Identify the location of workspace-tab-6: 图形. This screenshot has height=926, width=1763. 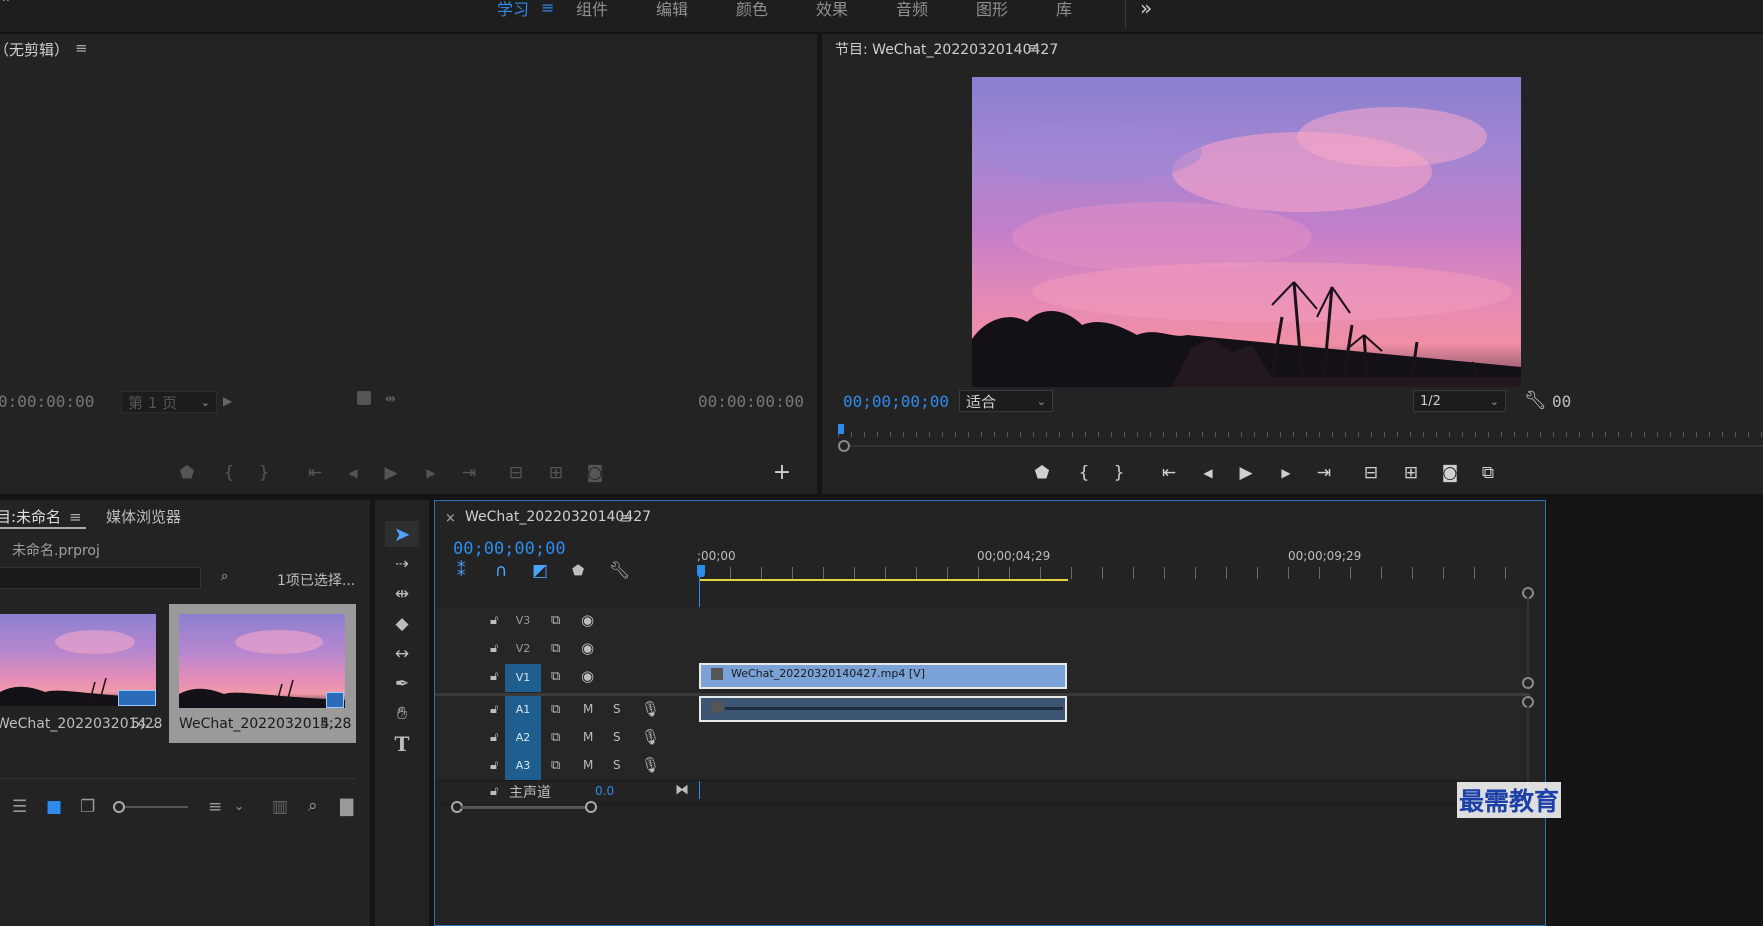
(992, 10).